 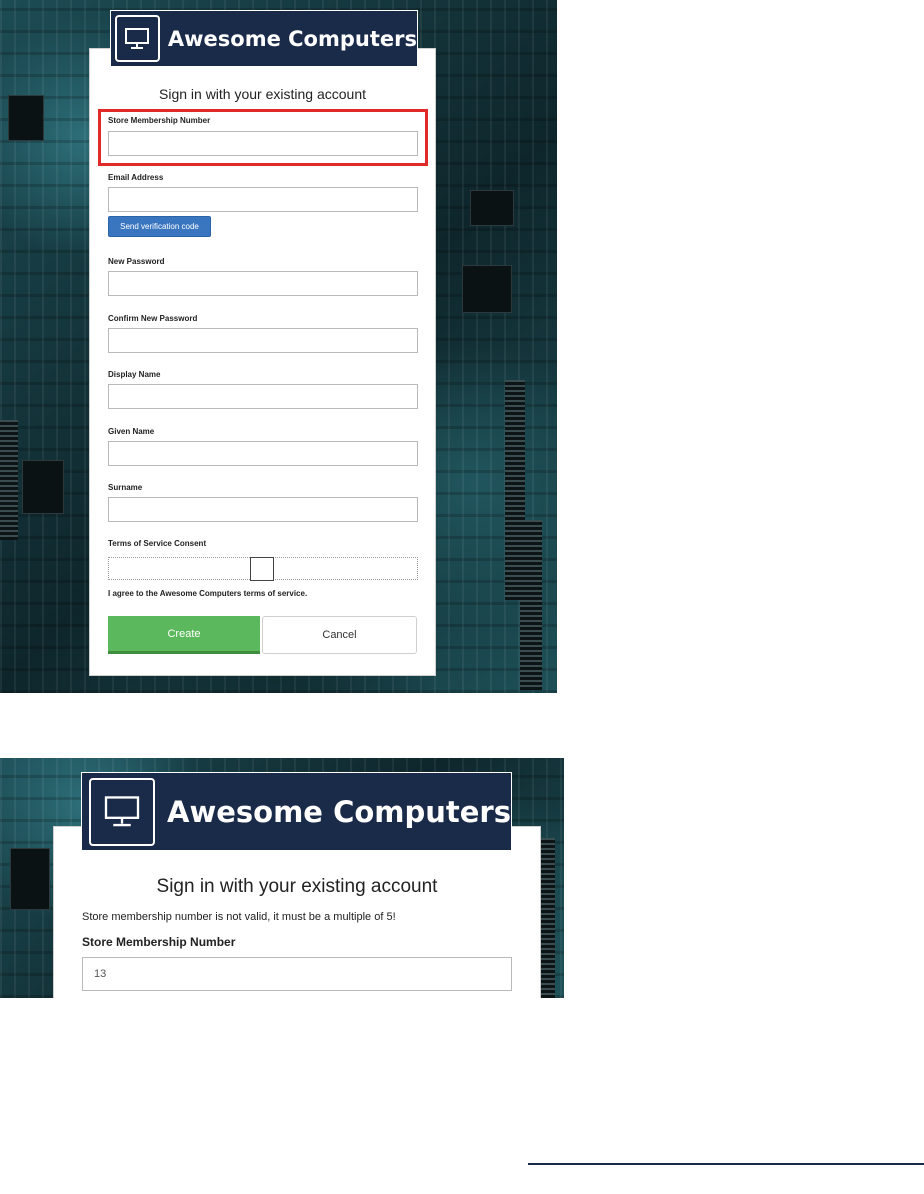 I want to click on terms-consent-box, so click(x=263, y=569).